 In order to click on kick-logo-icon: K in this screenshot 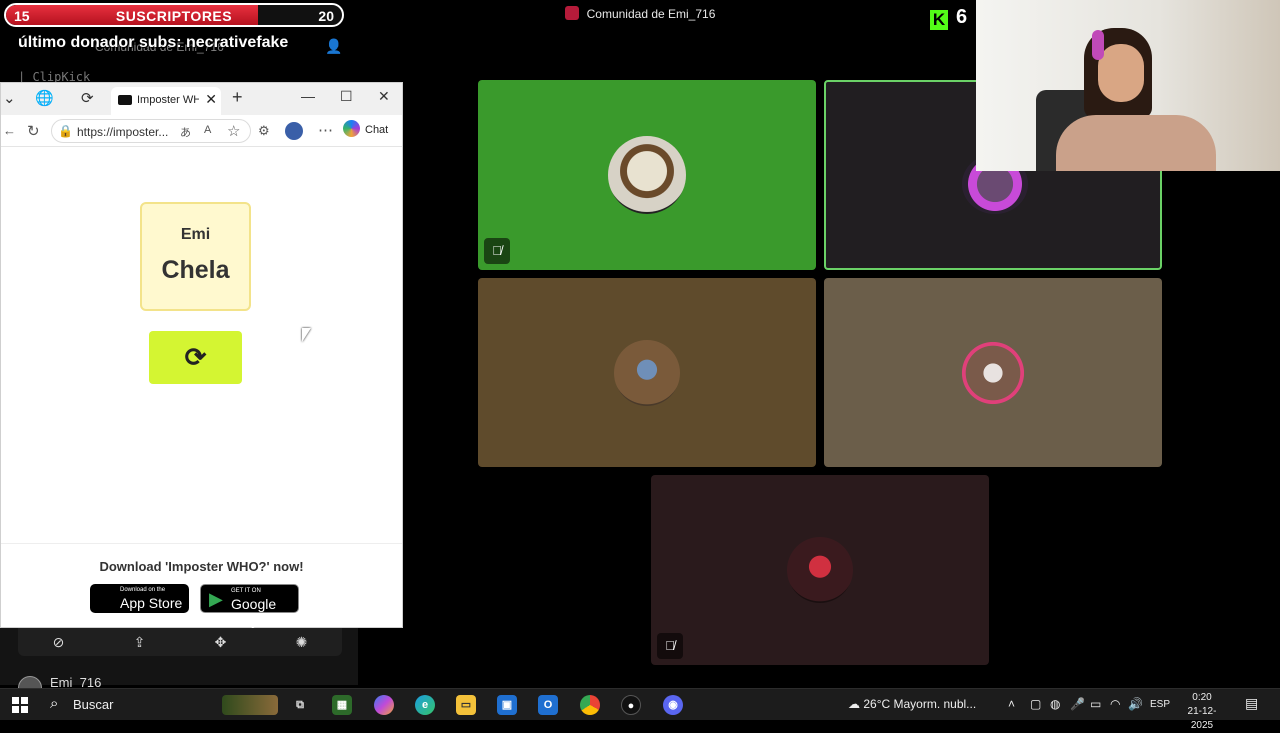, I will do `click(939, 20)`.